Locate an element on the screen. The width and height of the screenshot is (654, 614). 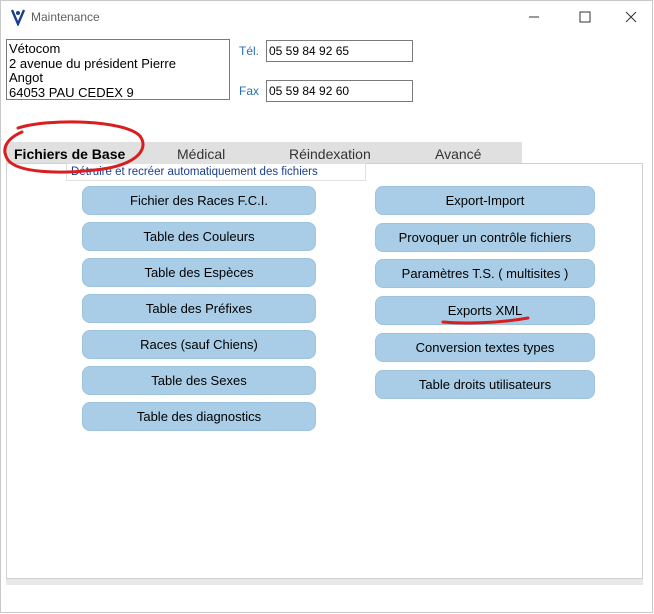
title-bar: Maintenance is located at coordinates (326, 17).